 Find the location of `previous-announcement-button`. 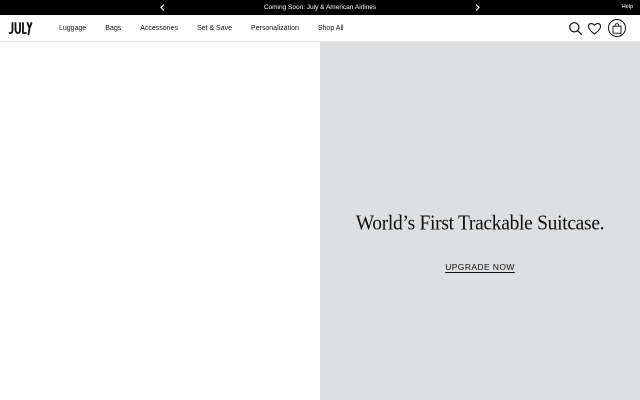

previous-announcement-button is located at coordinates (162, 7).